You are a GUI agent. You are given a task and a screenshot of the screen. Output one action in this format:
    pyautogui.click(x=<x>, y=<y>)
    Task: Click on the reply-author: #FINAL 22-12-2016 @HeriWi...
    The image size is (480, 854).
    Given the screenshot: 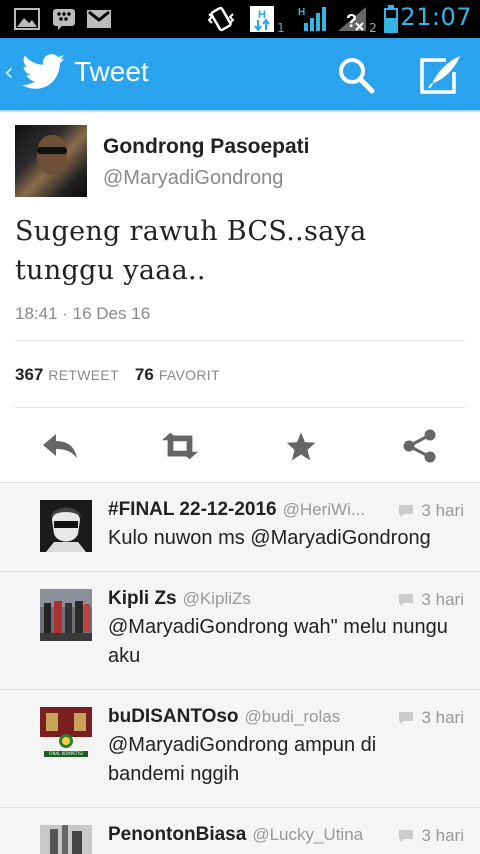 What is the action you would take?
    pyautogui.click(x=236, y=510)
    